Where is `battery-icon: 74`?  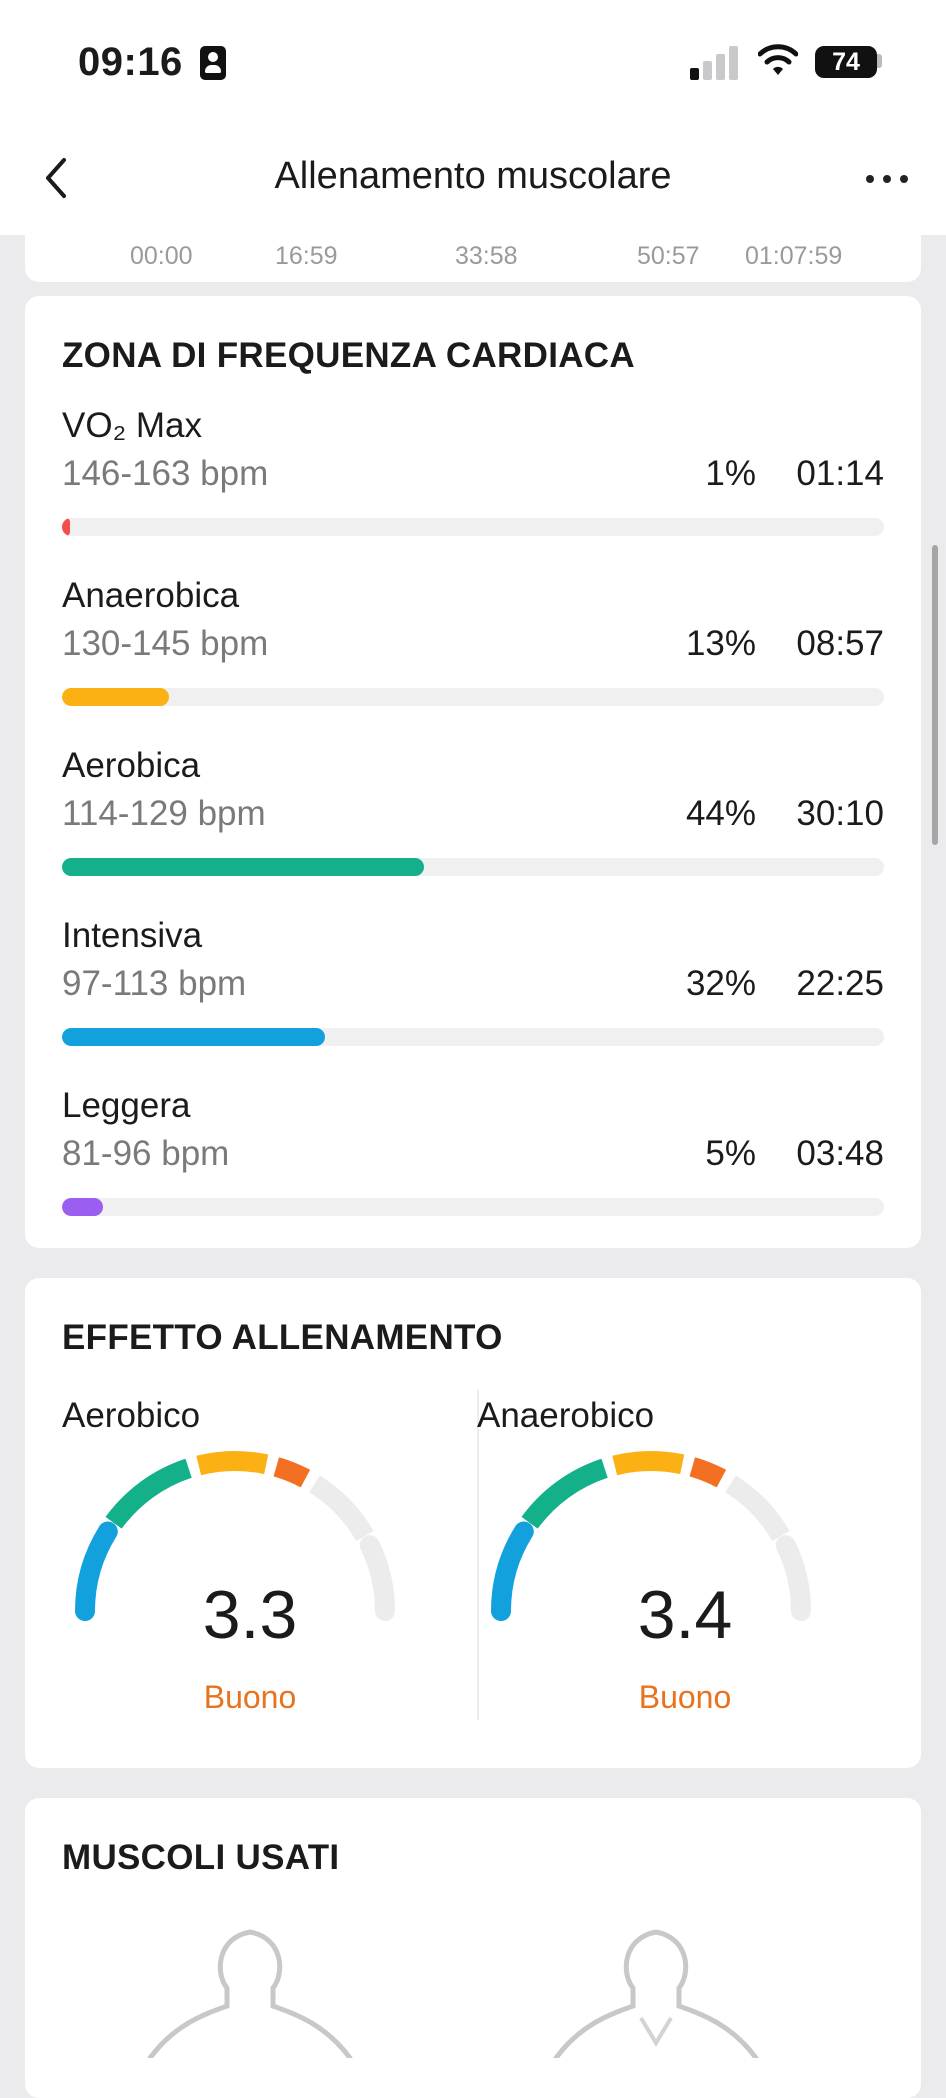
battery-icon: 74 is located at coordinates (846, 62).